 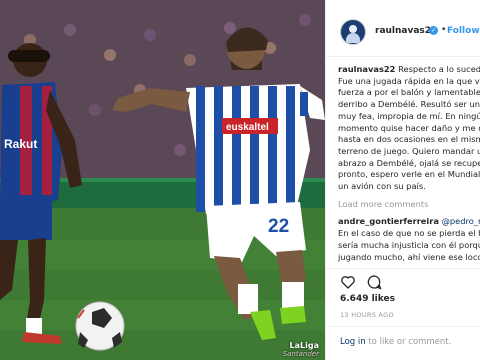 What do you see at coordinates (367, 315) in the screenshot?
I see `post-timestamp: 13 HOURS AGO` at bounding box center [367, 315].